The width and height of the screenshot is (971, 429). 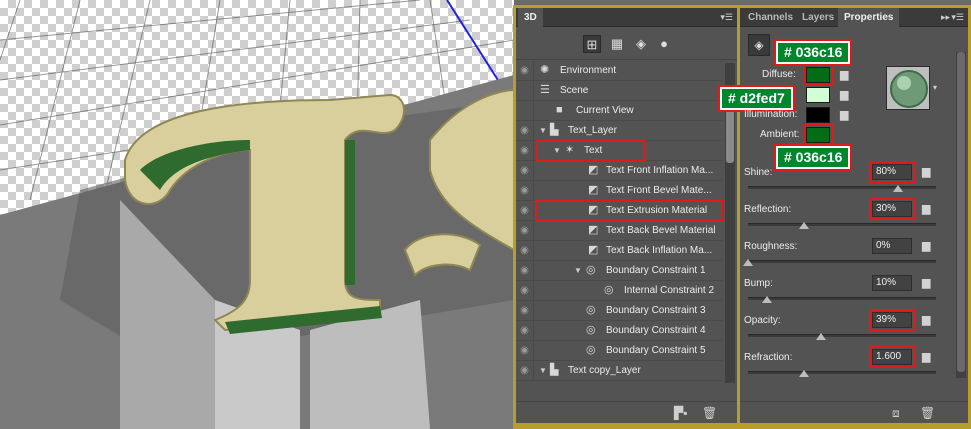 What do you see at coordinates (574, 90) in the screenshot?
I see `tree-label: Scene` at bounding box center [574, 90].